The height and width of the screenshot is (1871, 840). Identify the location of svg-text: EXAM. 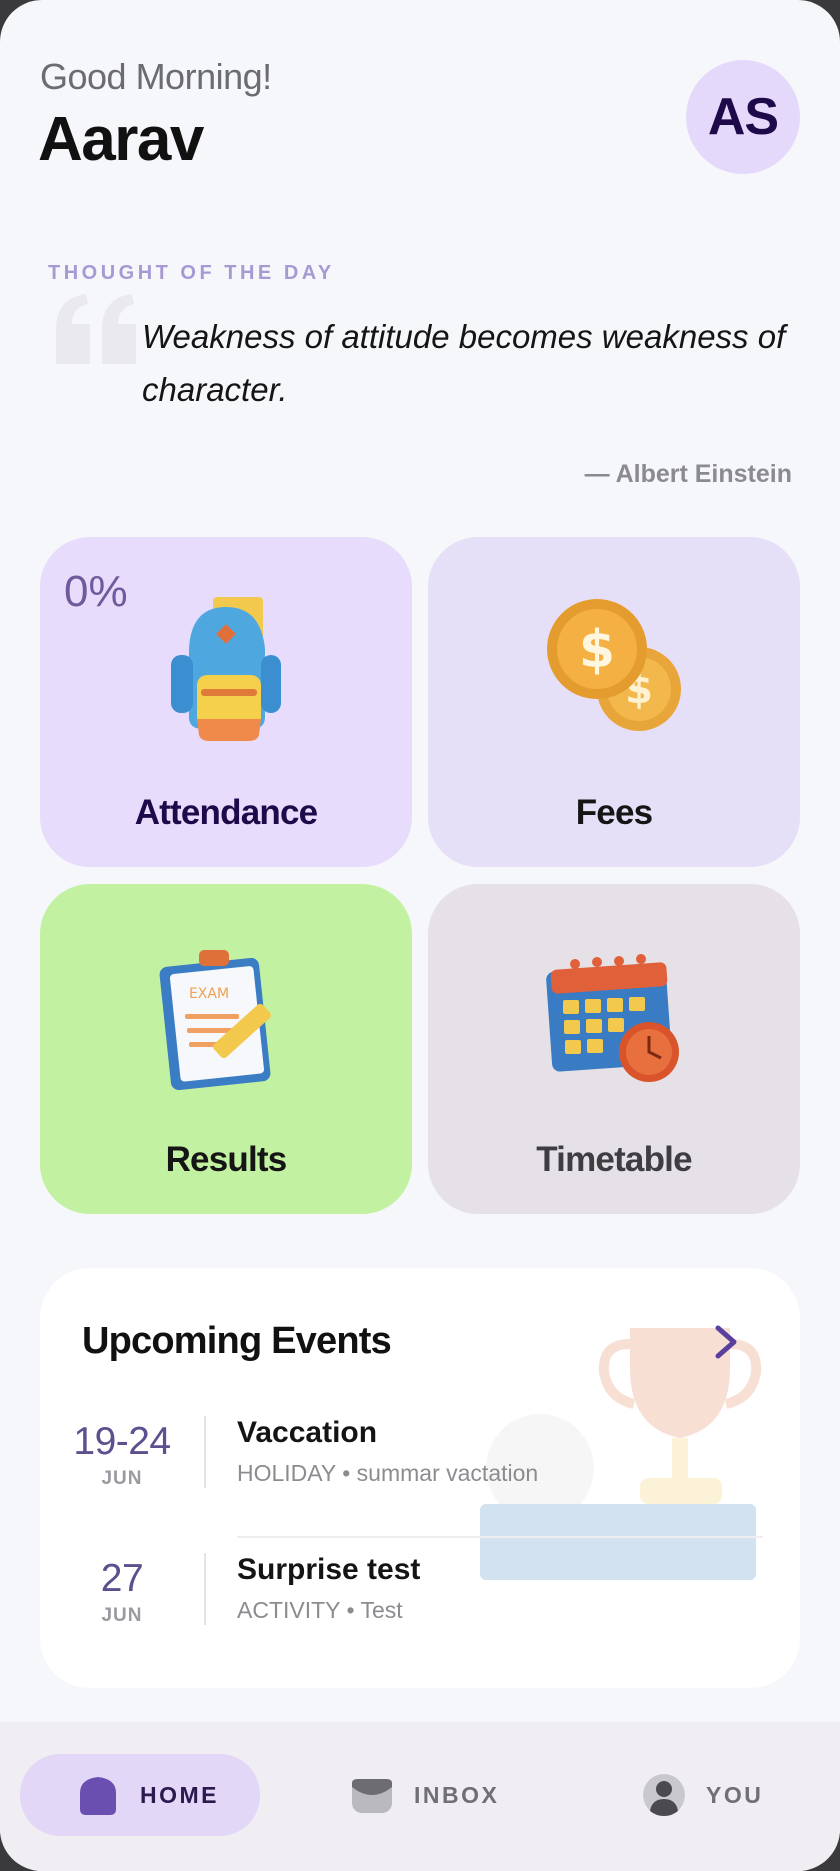
(209, 994).